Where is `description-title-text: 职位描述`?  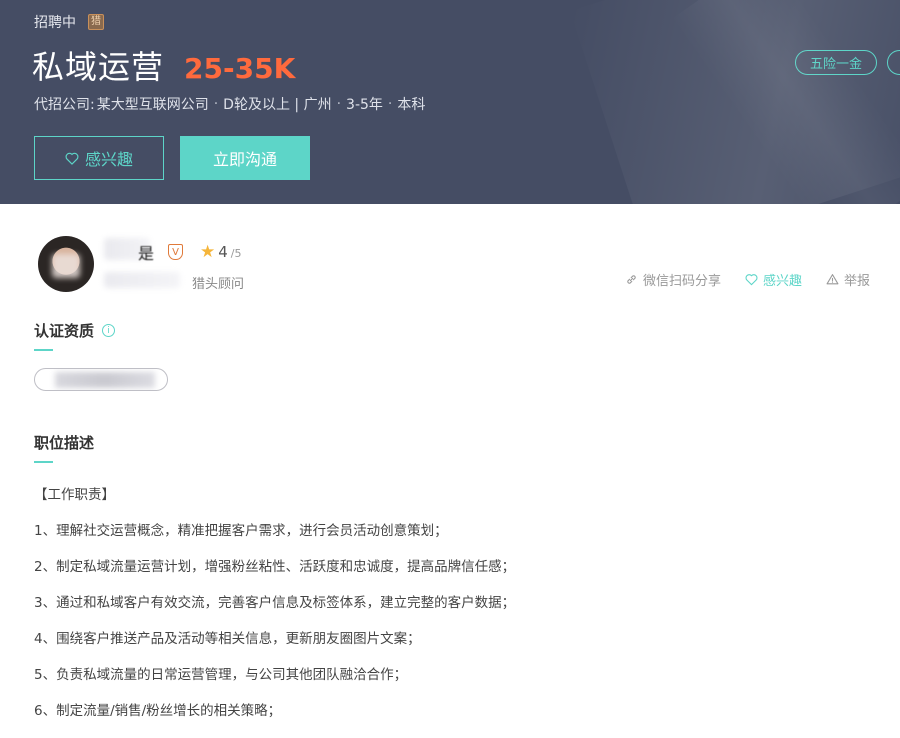 description-title-text: 职位描述 is located at coordinates (64, 443).